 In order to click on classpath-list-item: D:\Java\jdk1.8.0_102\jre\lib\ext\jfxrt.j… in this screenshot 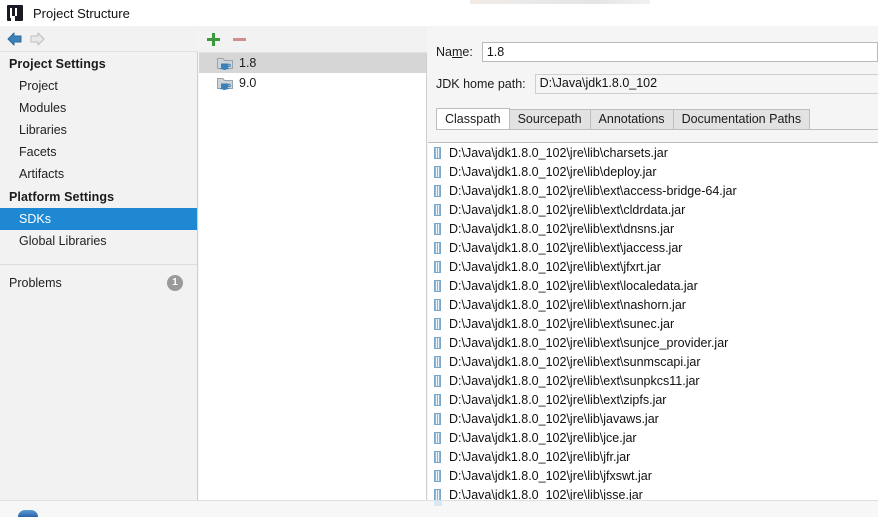, I will do `click(653, 266)`.